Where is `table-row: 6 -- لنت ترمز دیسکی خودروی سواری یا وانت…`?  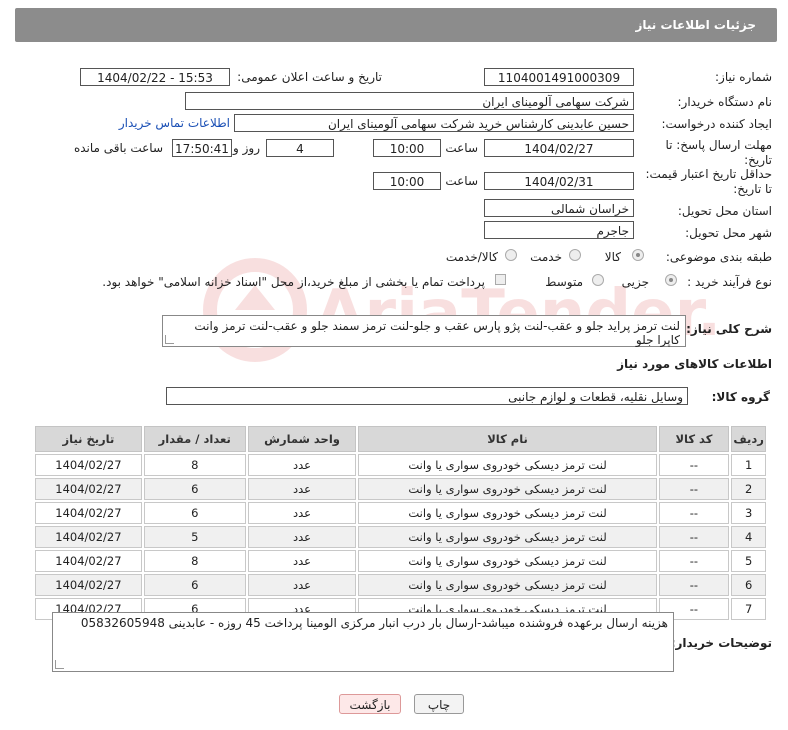
table-row: 6 -- لنت ترمز دیسکی خودروی سواری یا وانت… is located at coordinates (400, 585).